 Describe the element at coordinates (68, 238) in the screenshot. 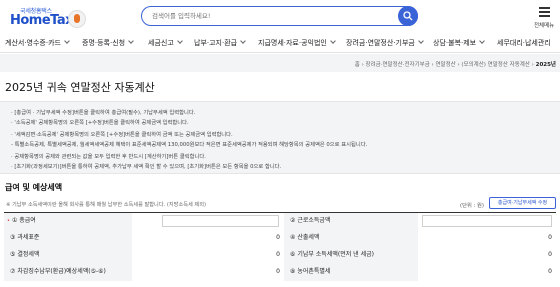

I see `row-label: ③ 과세표준` at that location.